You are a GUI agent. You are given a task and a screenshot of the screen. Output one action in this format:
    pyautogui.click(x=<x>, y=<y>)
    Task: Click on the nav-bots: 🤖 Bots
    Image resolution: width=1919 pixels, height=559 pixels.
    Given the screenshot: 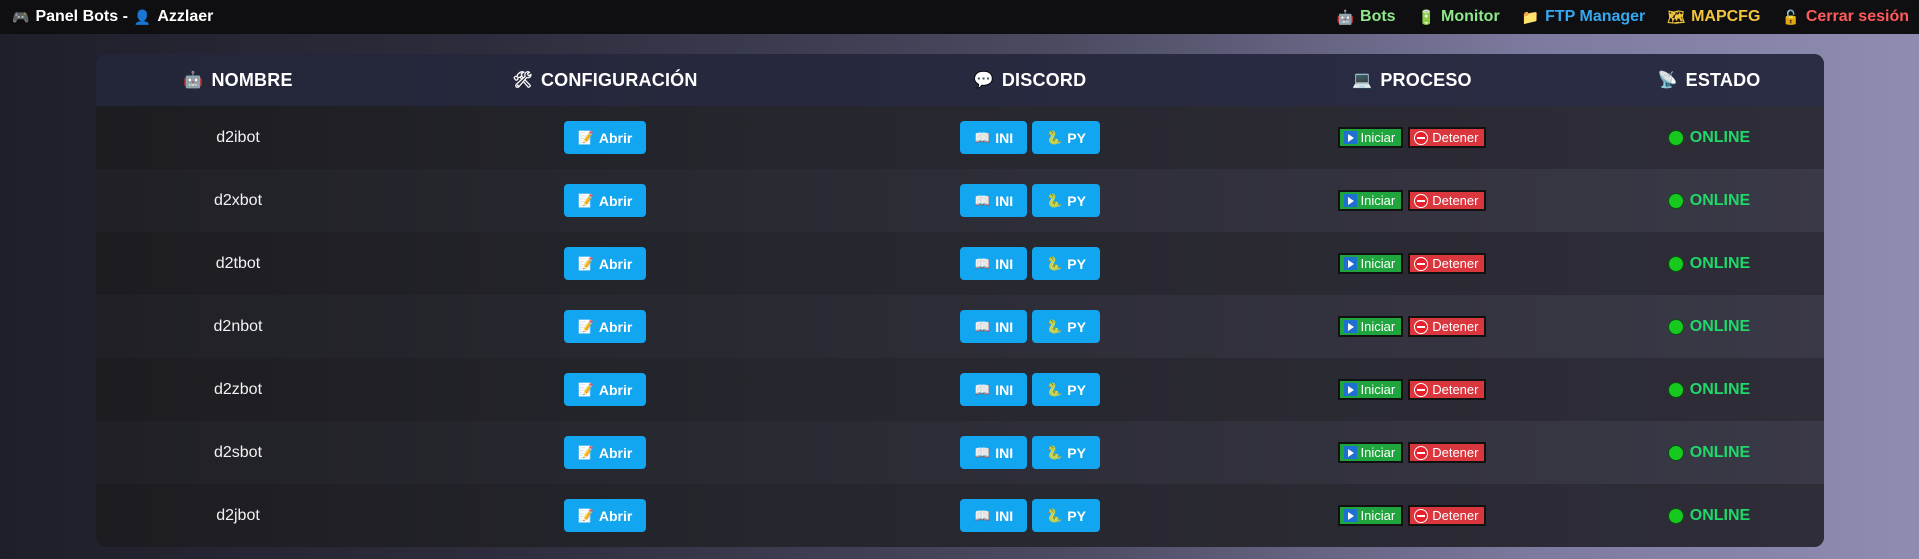 What is the action you would take?
    pyautogui.click(x=1366, y=17)
    